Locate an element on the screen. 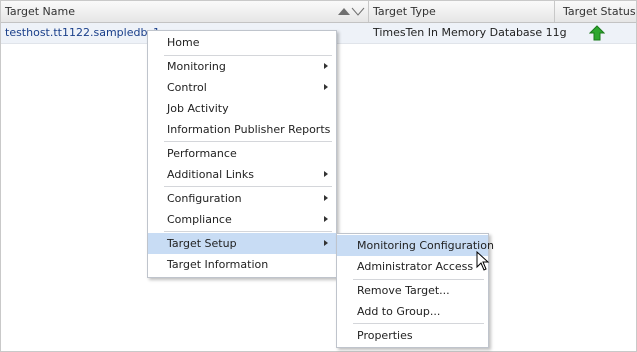  submenu-item-monitoring-configuration: Monitoring Configuration is located at coordinates (415, 245).